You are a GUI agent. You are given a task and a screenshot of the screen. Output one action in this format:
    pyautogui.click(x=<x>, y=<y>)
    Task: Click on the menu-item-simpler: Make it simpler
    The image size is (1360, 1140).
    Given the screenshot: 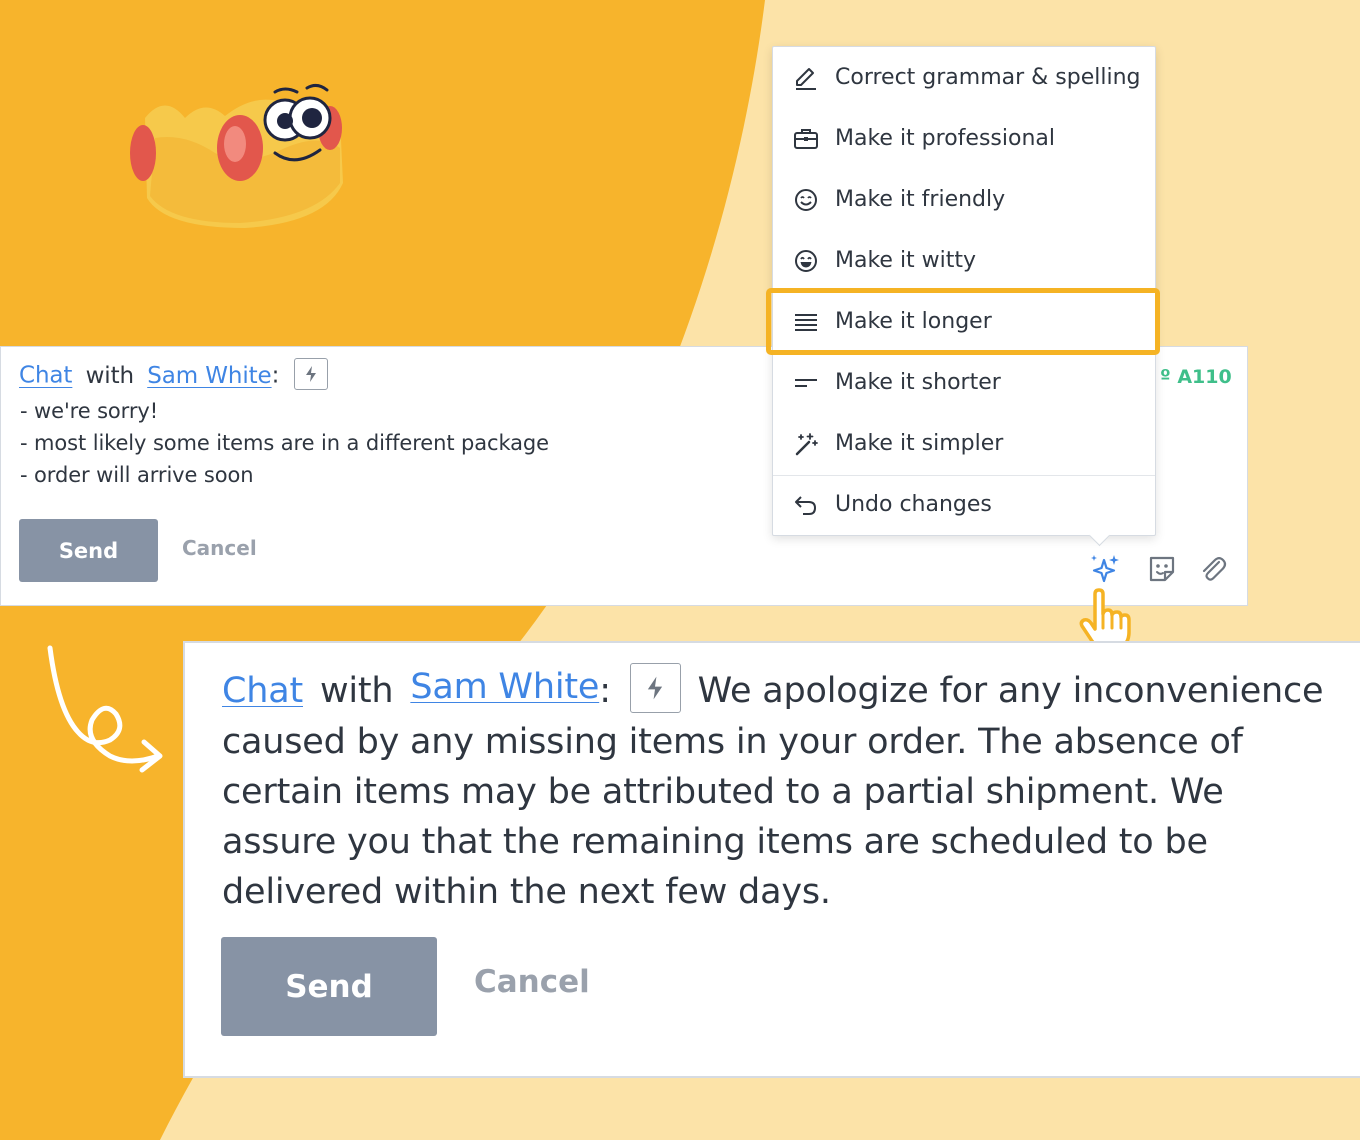 What is the action you would take?
    pyautogui.click(x=964, y=443)
    